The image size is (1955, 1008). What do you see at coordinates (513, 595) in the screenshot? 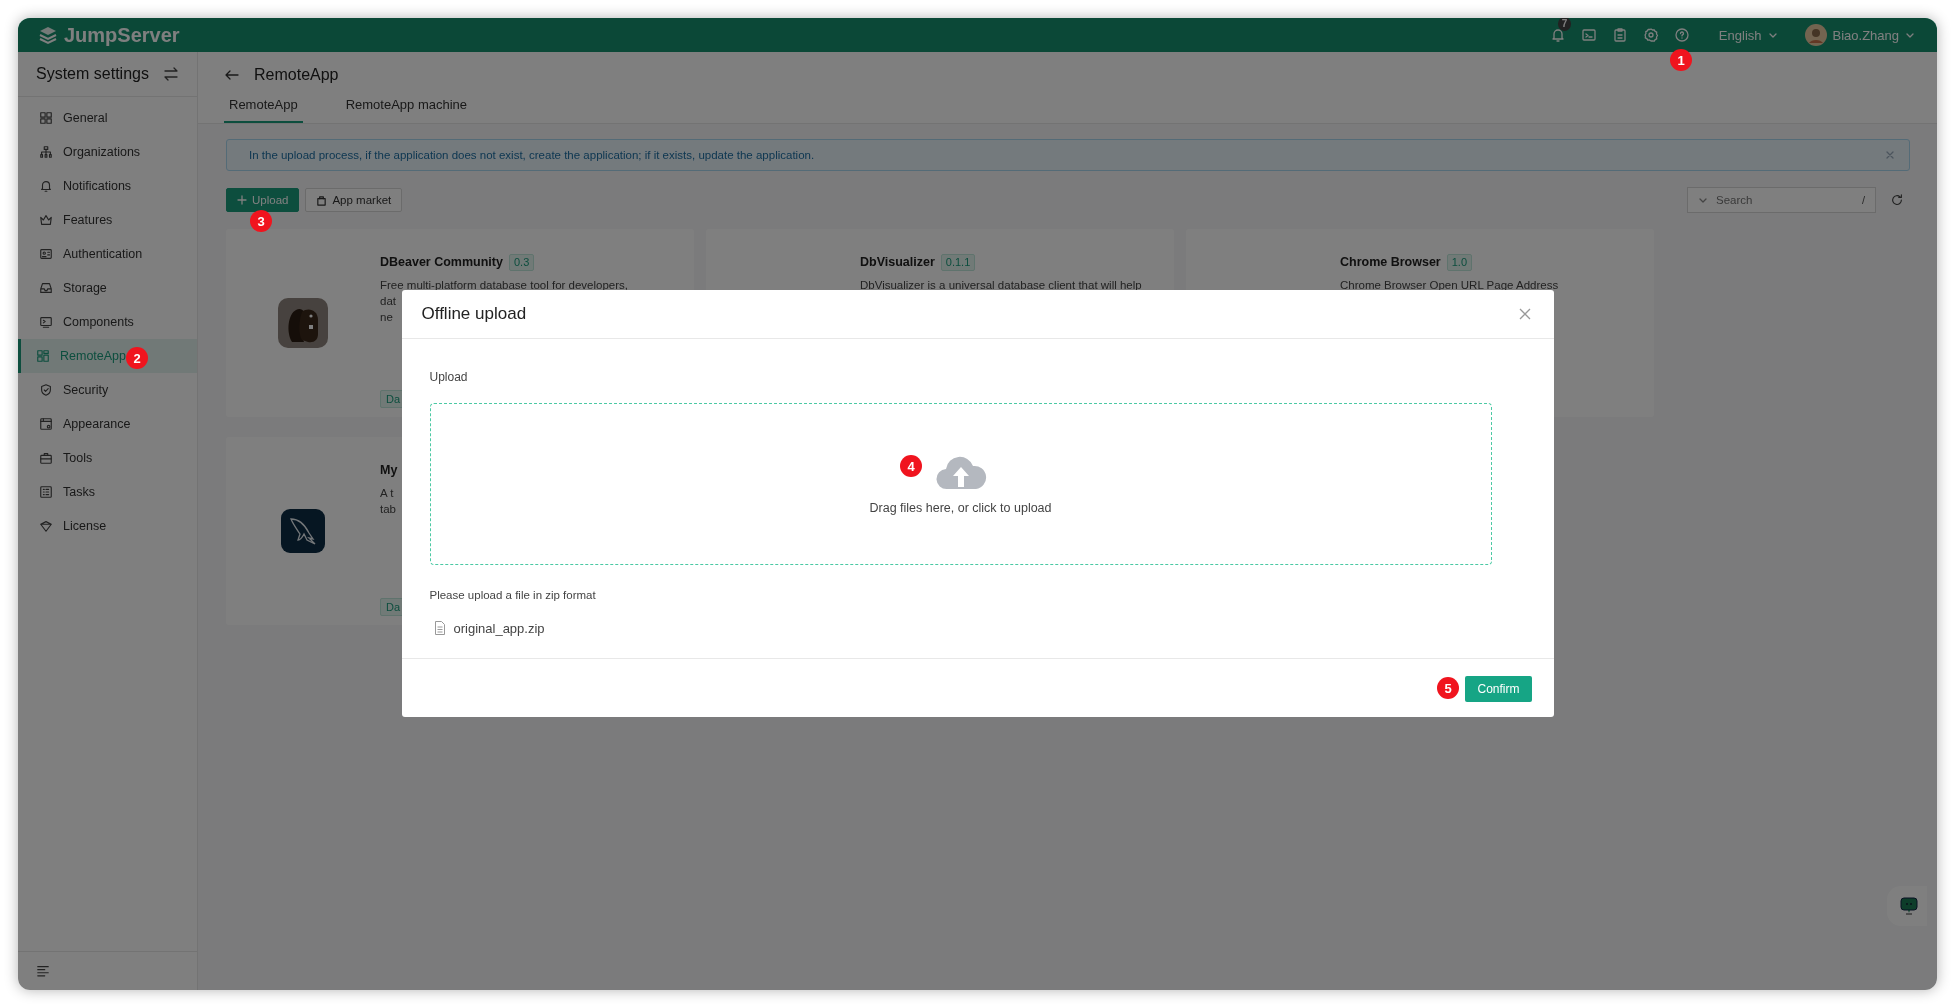
I see `upload-hint: Please upload a file in zip format` at bounding box center [513, 595].